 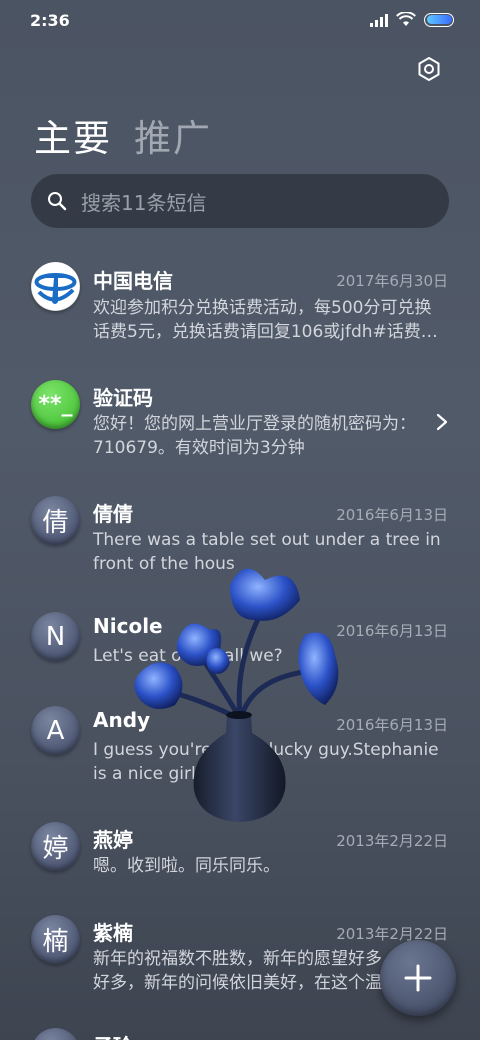 I want to click on contact-name: 倩倩, so click(x=113, y=514).